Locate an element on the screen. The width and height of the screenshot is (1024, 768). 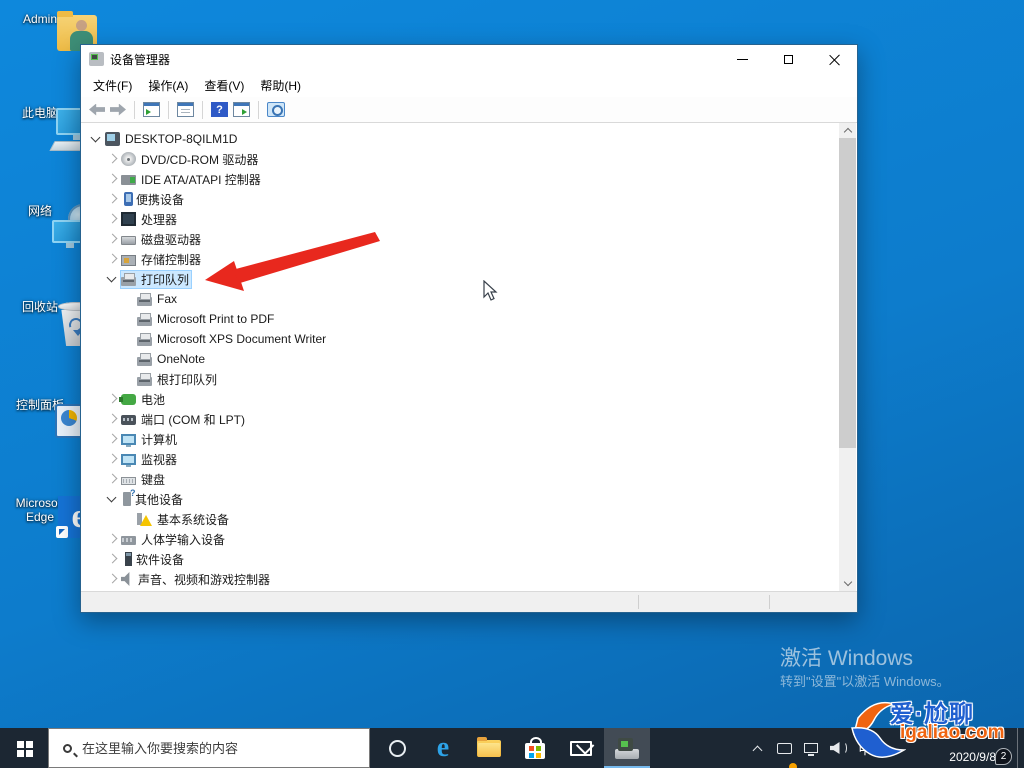
desktop-icon-recycle-bin: 回收站 is located at coordinates (49, 323).